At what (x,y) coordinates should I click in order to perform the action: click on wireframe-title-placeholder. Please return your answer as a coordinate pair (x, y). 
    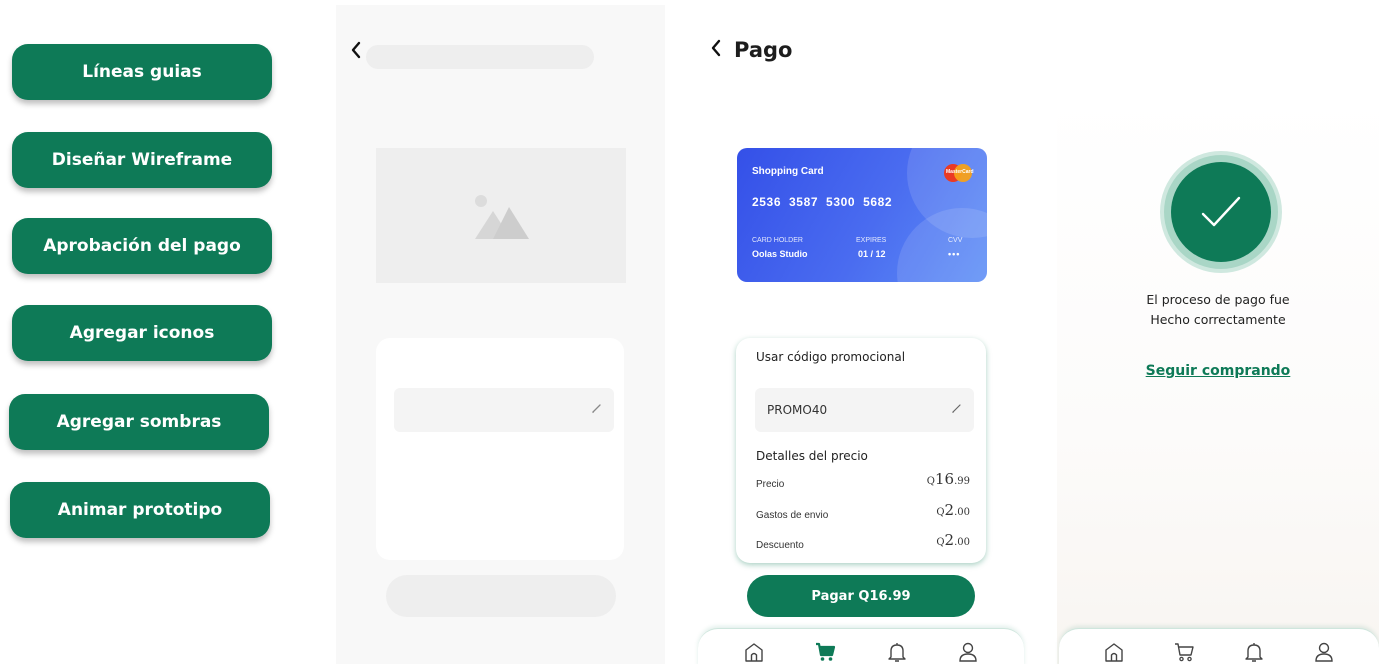
    Looking at the image, I should click on (480, 57).